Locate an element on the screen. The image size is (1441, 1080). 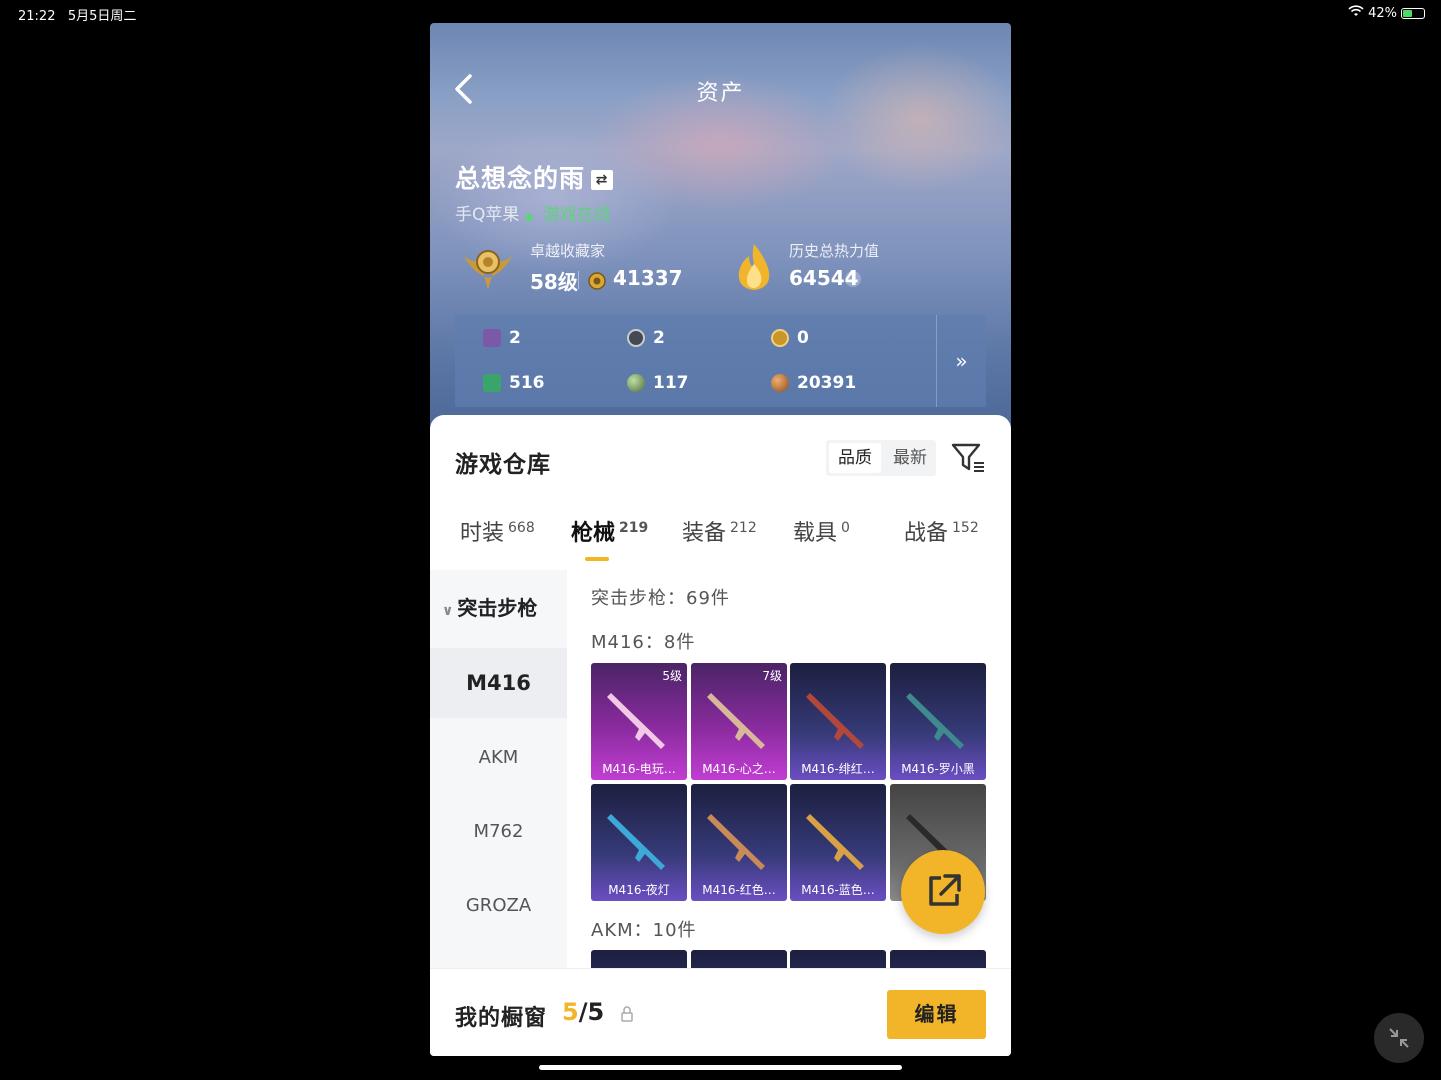
chevron-down-icon: ∨ is located at coordinates (448, 611).